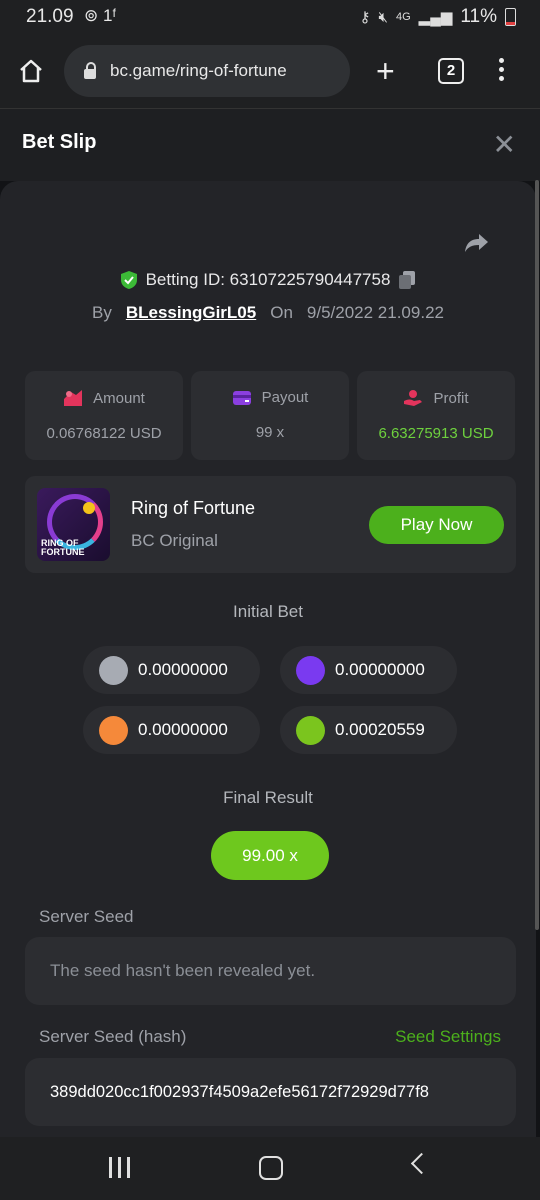 The height and width of the screenshot is (1200, 540). What do you see at coordinates (128, 280) in the screenshot?
I see `shield-check-icon` at bounding box center [128, 280].